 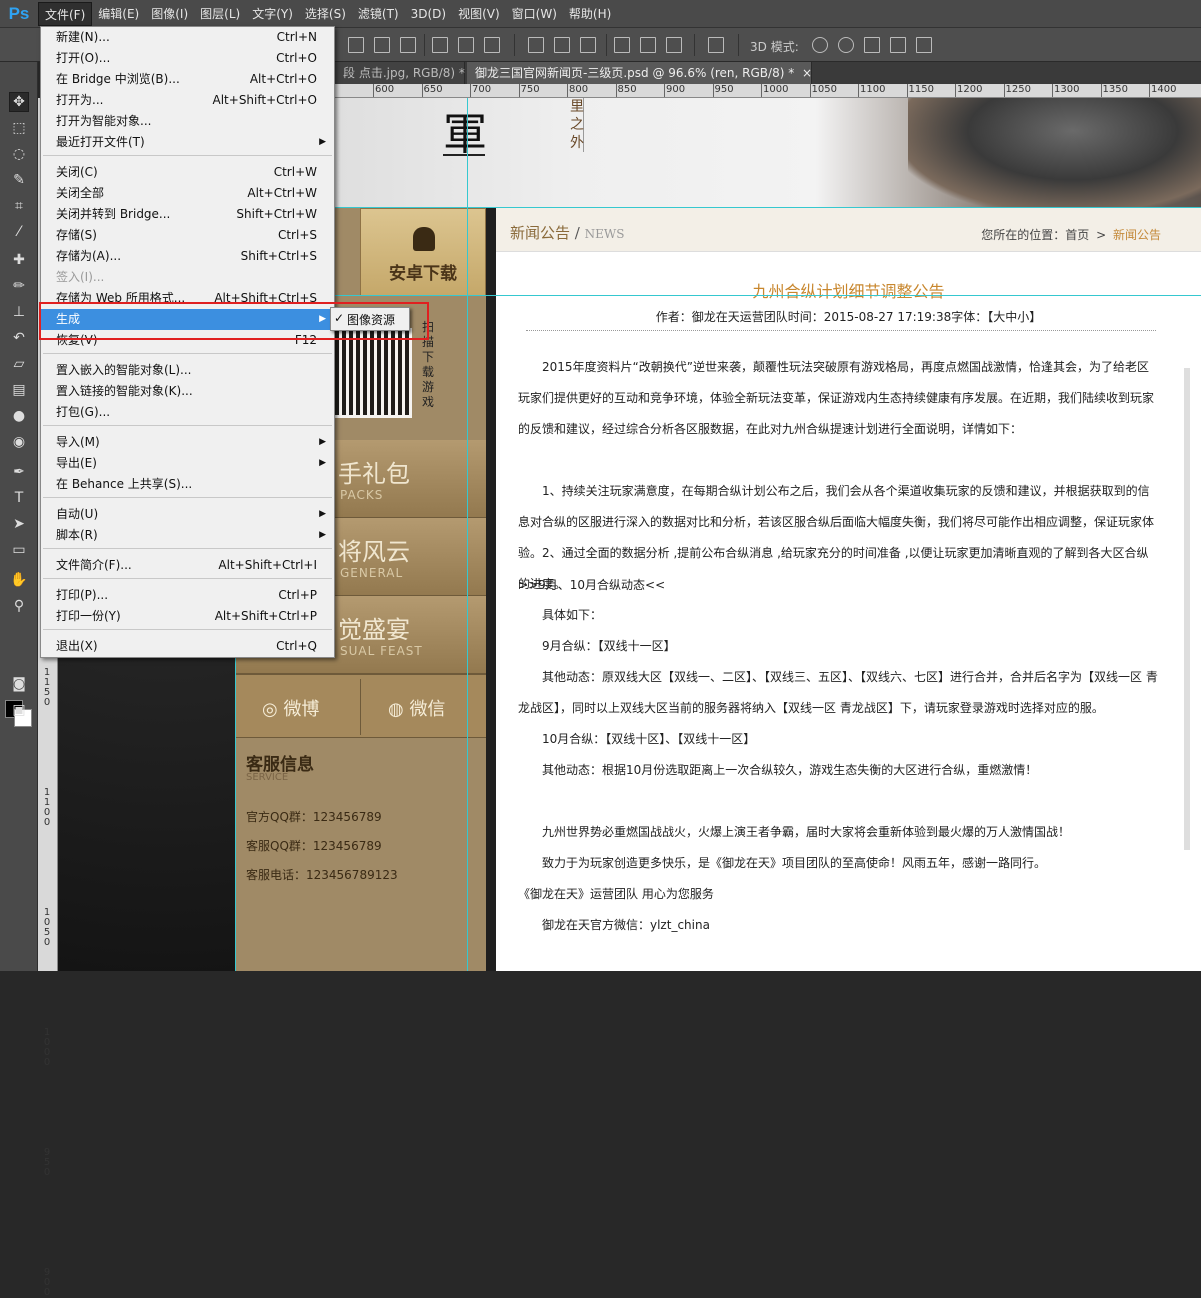 What do you see at coordinates (378, 14) in the screenshot?
I see `menu-filter: 滤镜(T)` at bounding box center [378, 14].